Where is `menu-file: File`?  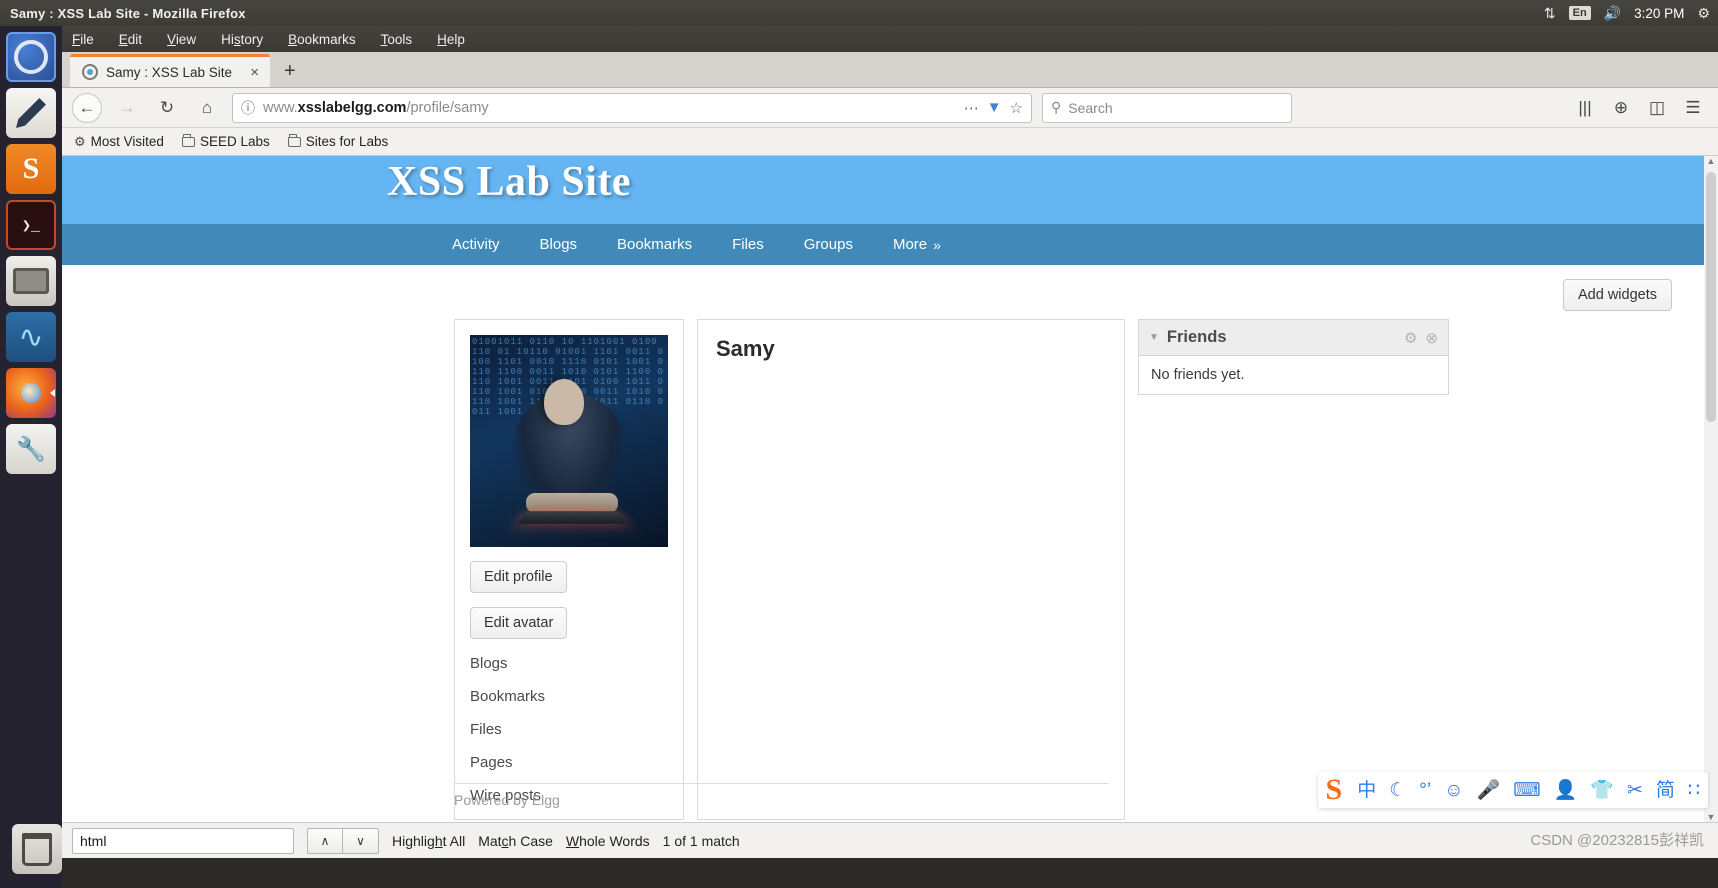
menu-file: File is located at coordinates (83, 39).